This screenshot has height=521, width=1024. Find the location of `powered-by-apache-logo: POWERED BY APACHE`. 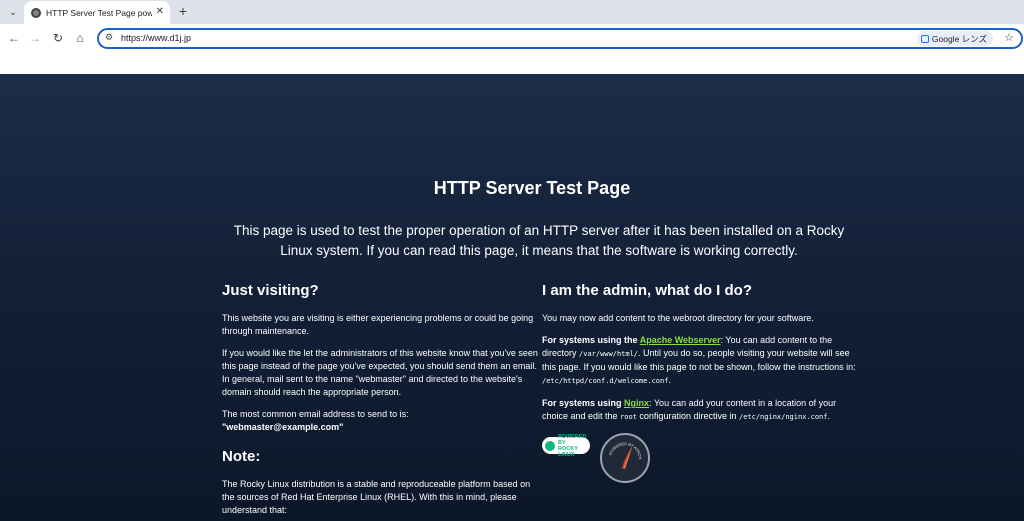

powered-by-apache-logo: POWERED BY APACHE is located at coordinates (625, 458).